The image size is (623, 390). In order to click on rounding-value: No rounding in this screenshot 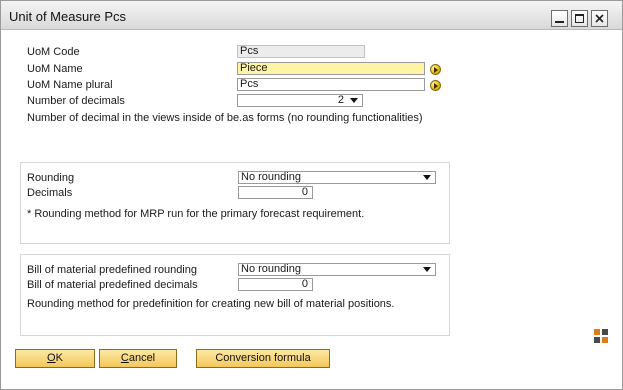, I will do `click(271, 177)`.